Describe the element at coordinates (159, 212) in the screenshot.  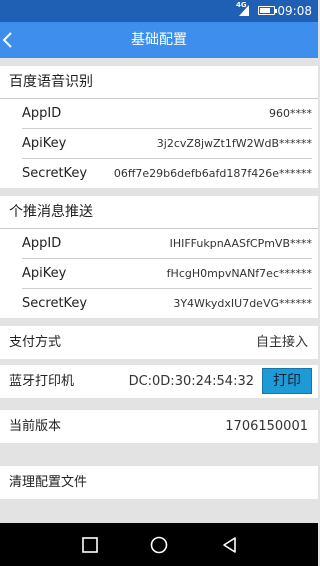
I see `getui-section-title: 个推消息推送` at that location.